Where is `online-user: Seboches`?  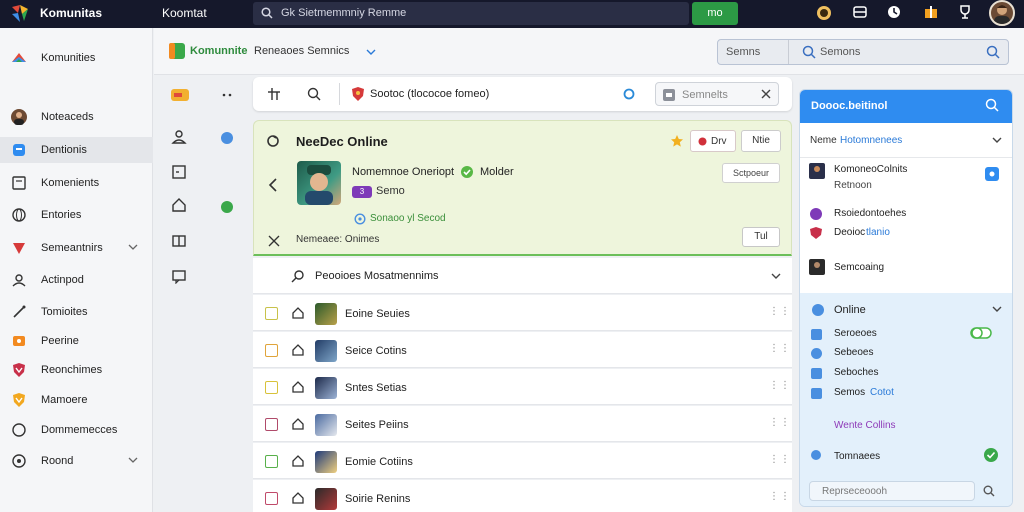
online-user: Seboches is located at coordinates (856, 372).